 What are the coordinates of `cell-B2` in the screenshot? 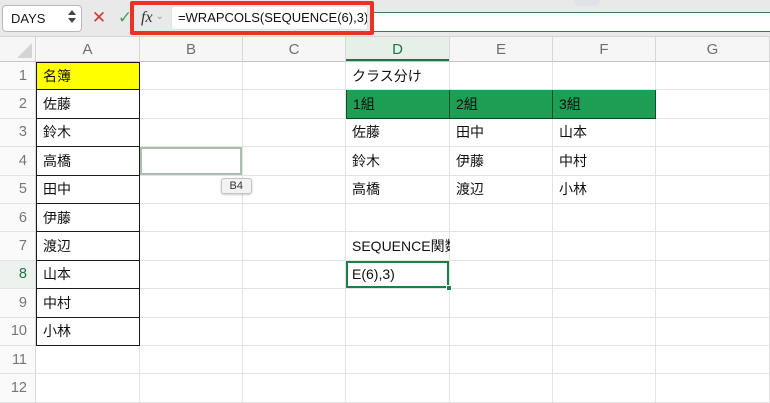 It's located at (191, 104).